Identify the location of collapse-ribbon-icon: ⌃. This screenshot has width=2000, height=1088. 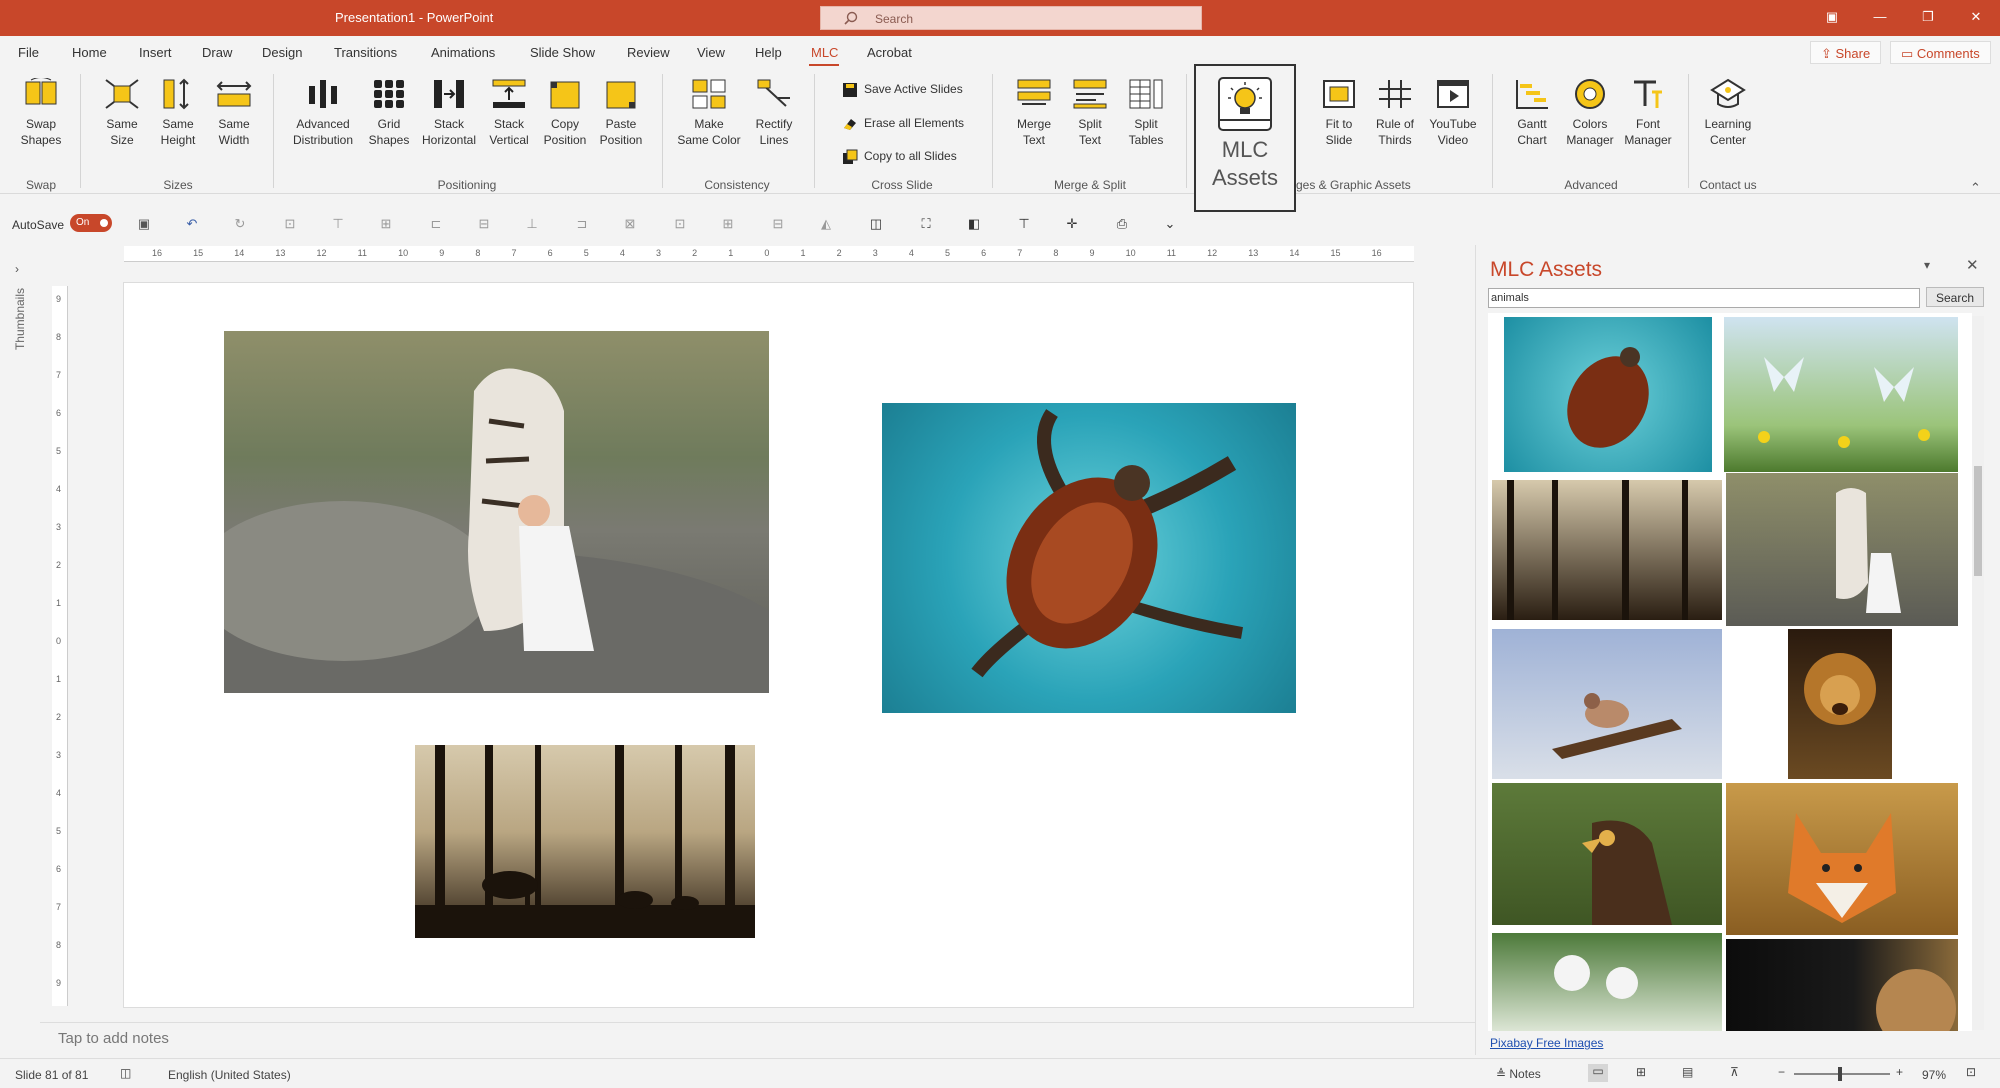
(1975, 188).